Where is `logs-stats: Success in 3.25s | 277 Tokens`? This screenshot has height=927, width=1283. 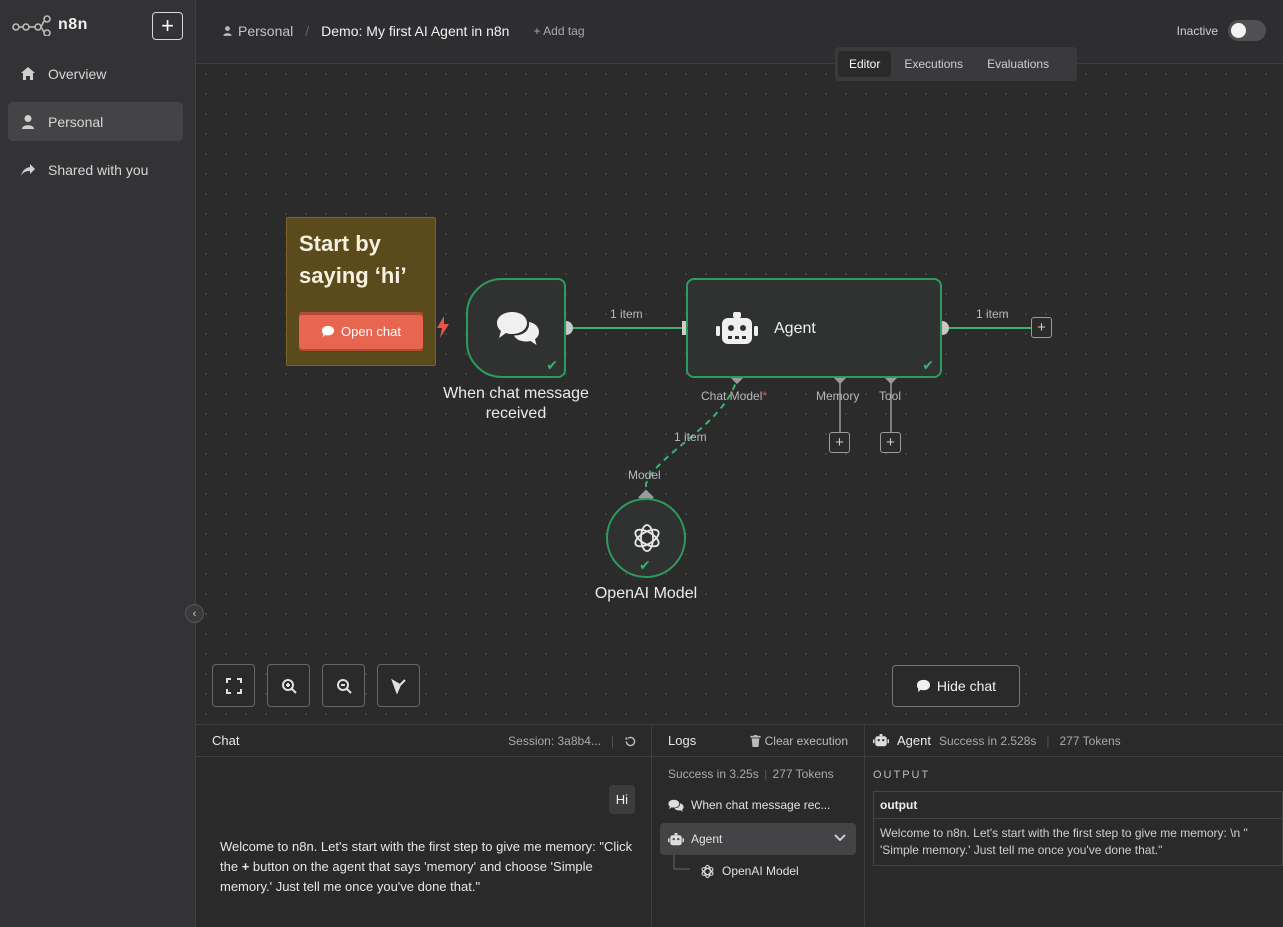
logs-stats: Success in 3.25s | 277 Tokens is located at coordinates (751, 774).